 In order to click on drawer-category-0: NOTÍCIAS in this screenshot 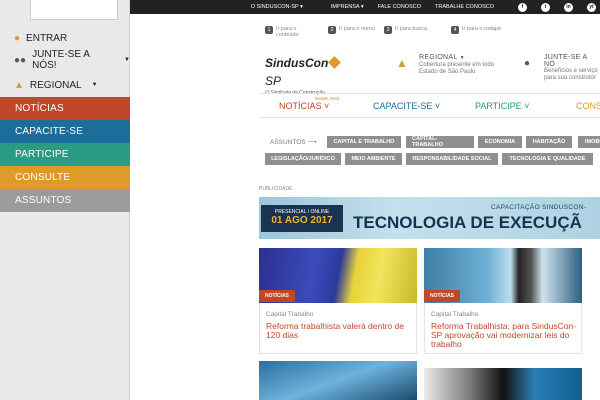, I will do `click(65, 108)`.